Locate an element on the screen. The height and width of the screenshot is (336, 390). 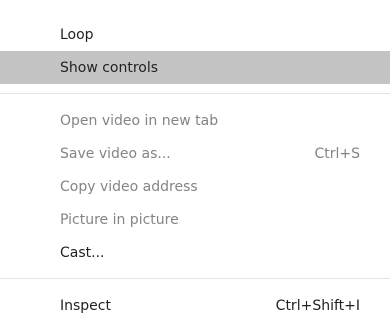
menu-item-picture-in-picture: Picture in picture is located at coordinates (195, 219).